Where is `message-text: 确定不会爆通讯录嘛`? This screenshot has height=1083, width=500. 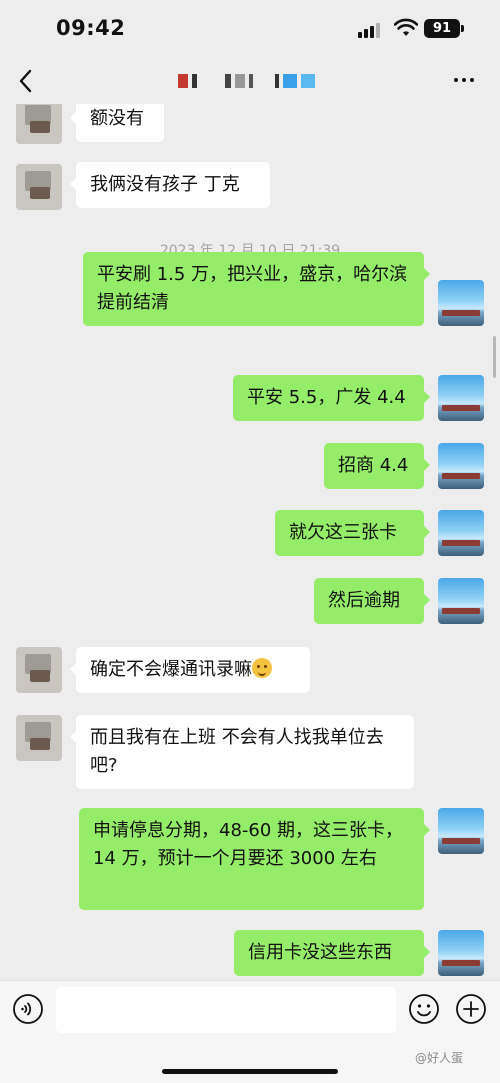 message-text: 确定不会爆通讯录嘛 is located at coordinates (171, 669).